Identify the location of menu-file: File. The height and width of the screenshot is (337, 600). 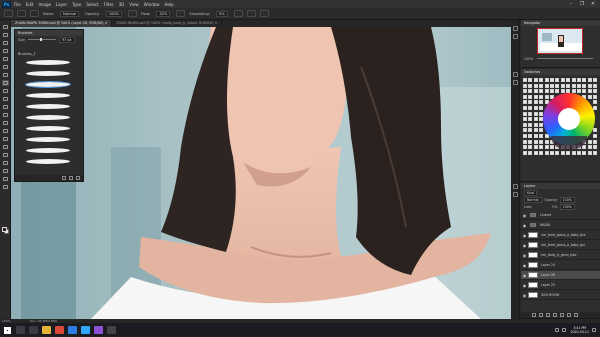
(17, 4).